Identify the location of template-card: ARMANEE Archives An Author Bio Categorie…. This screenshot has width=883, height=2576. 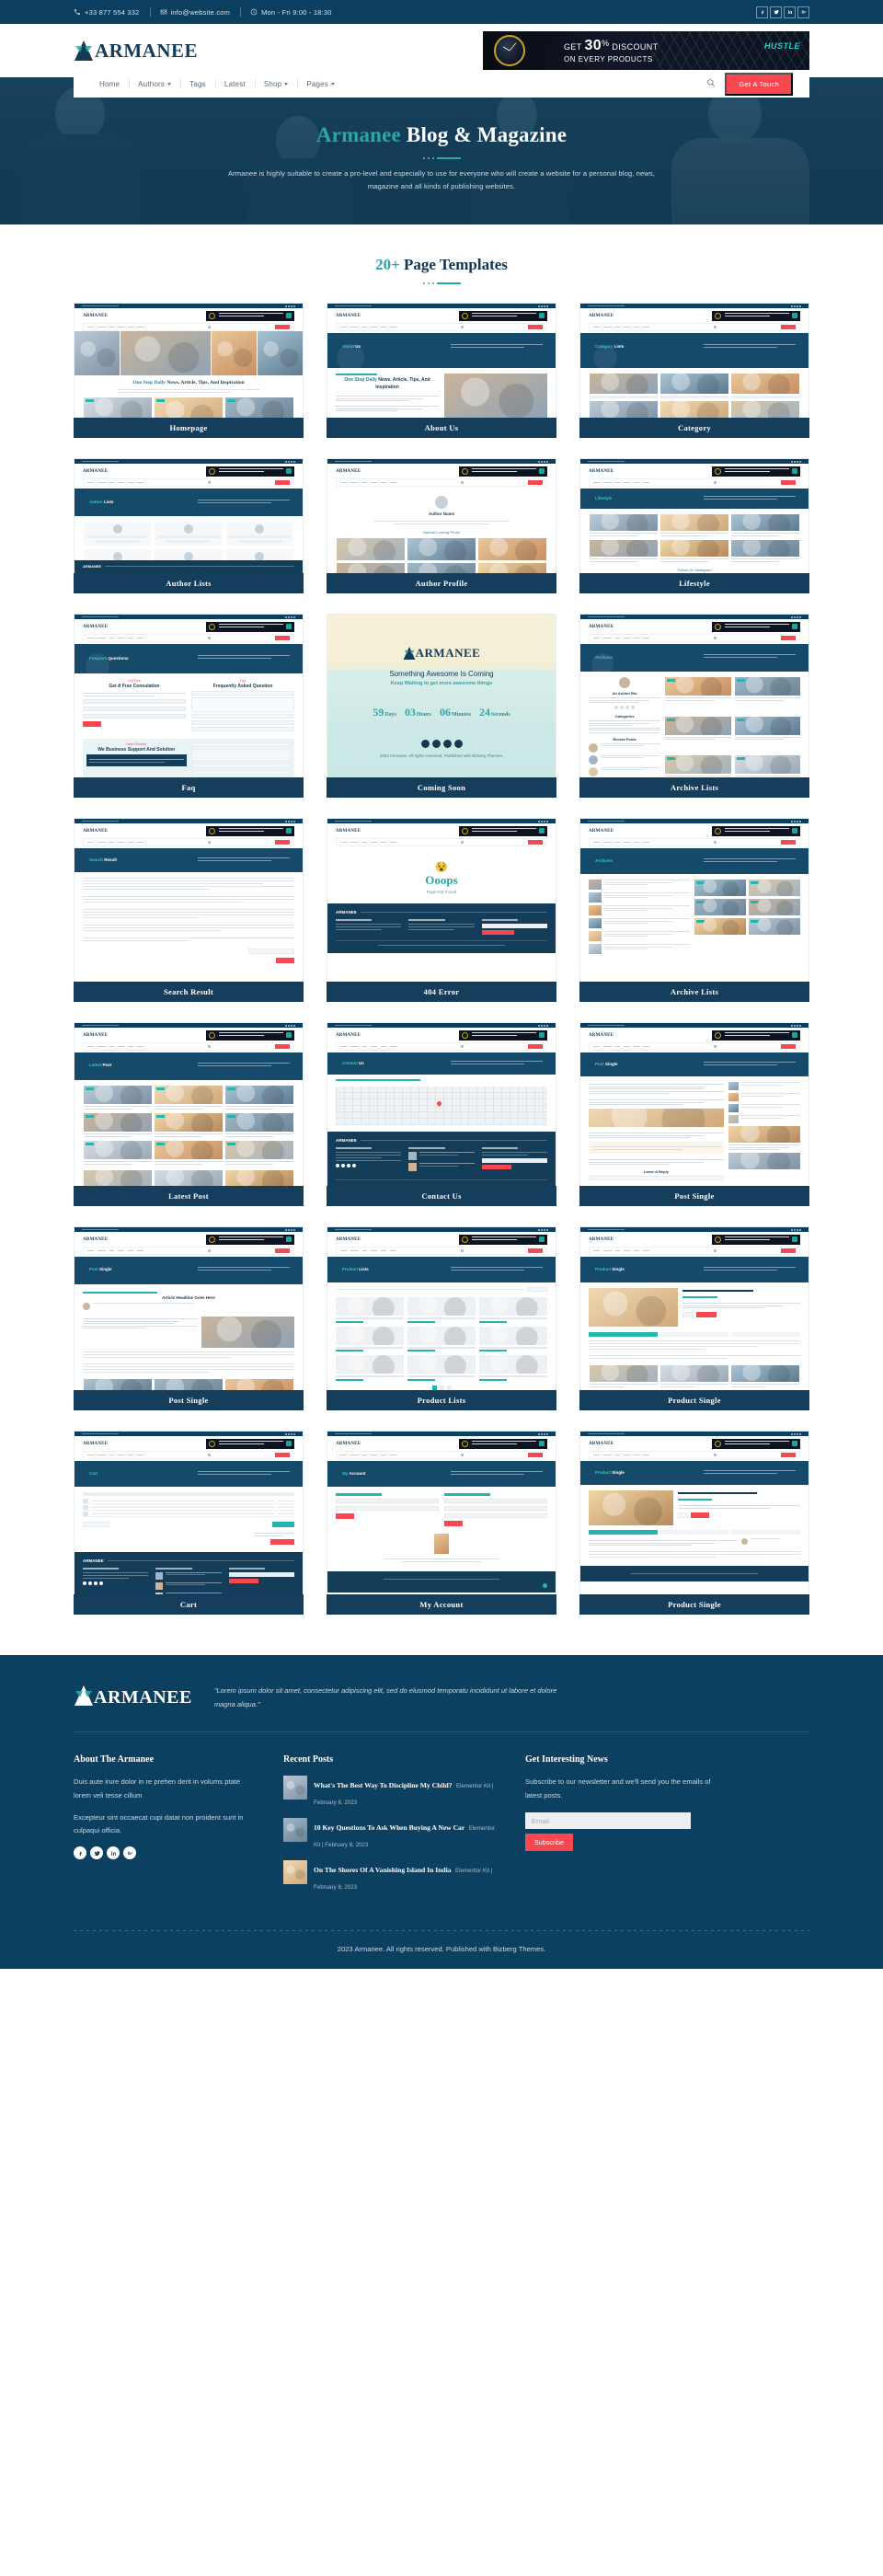
(694, 706).